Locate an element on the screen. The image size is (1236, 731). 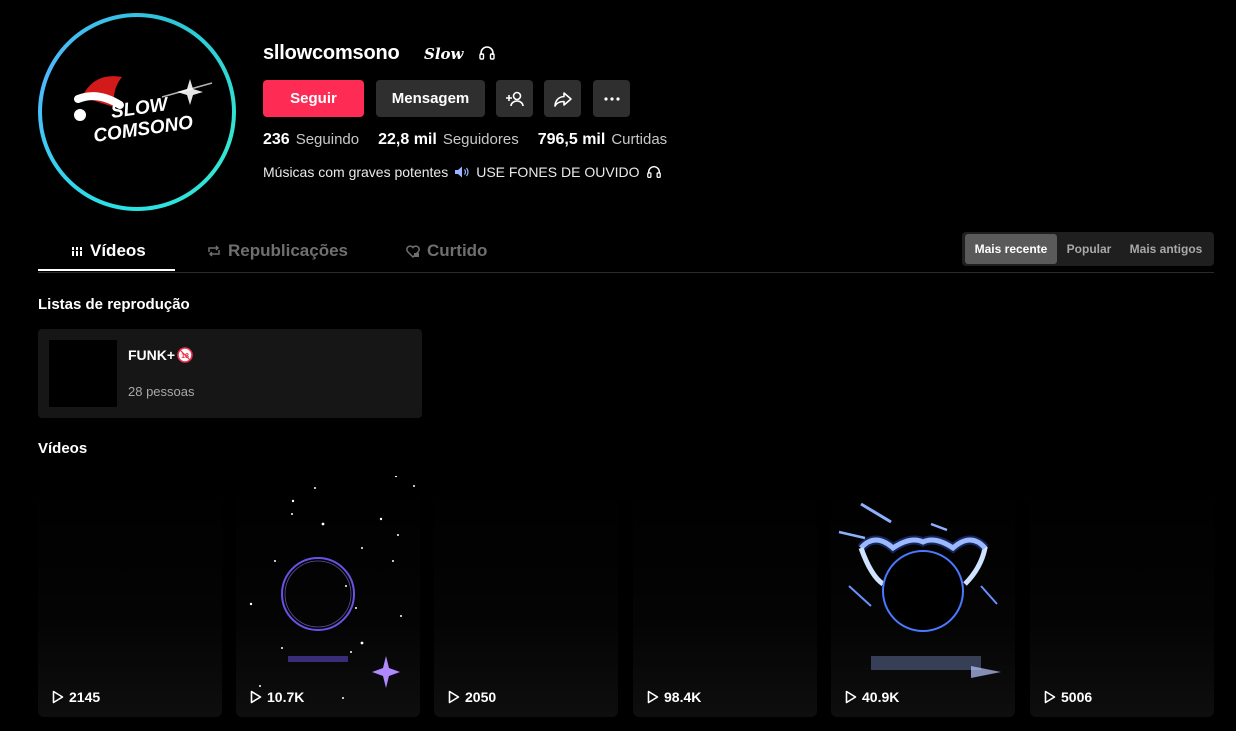
stat-followers: 22,8 mil Seguidores is located at coordinates (448, 140).